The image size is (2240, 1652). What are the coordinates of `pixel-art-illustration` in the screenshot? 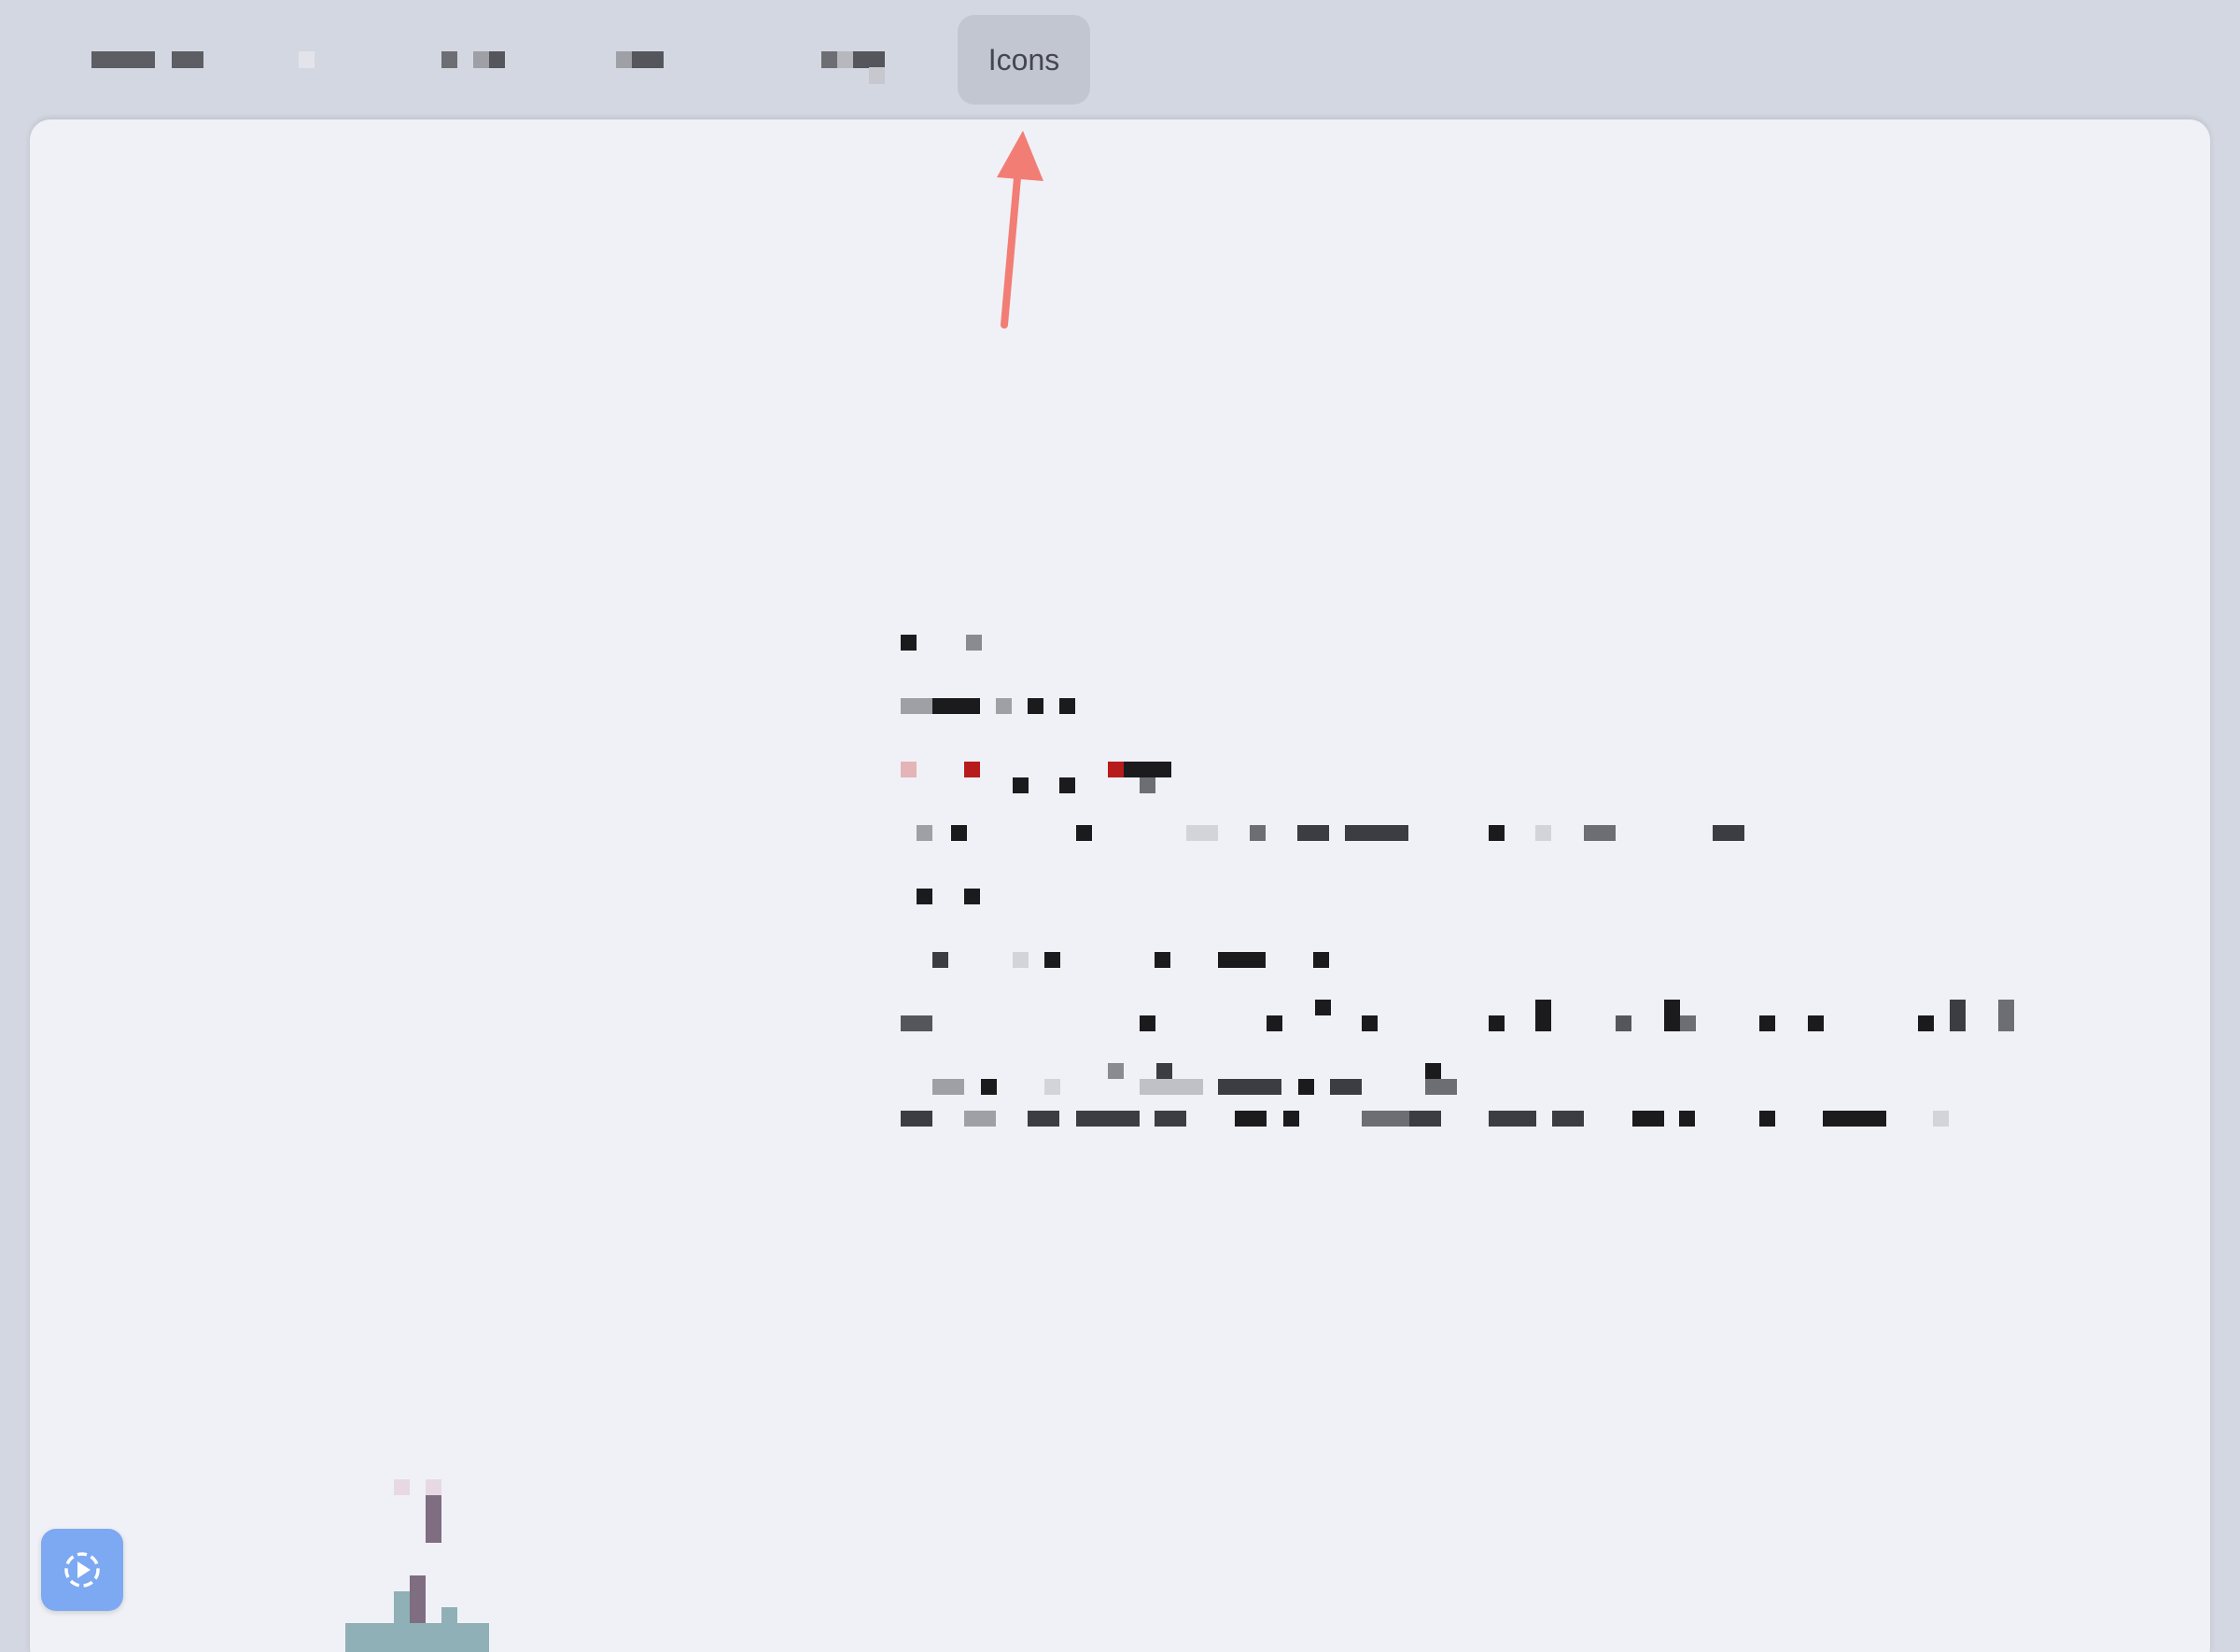 It's located at (420, 1565).